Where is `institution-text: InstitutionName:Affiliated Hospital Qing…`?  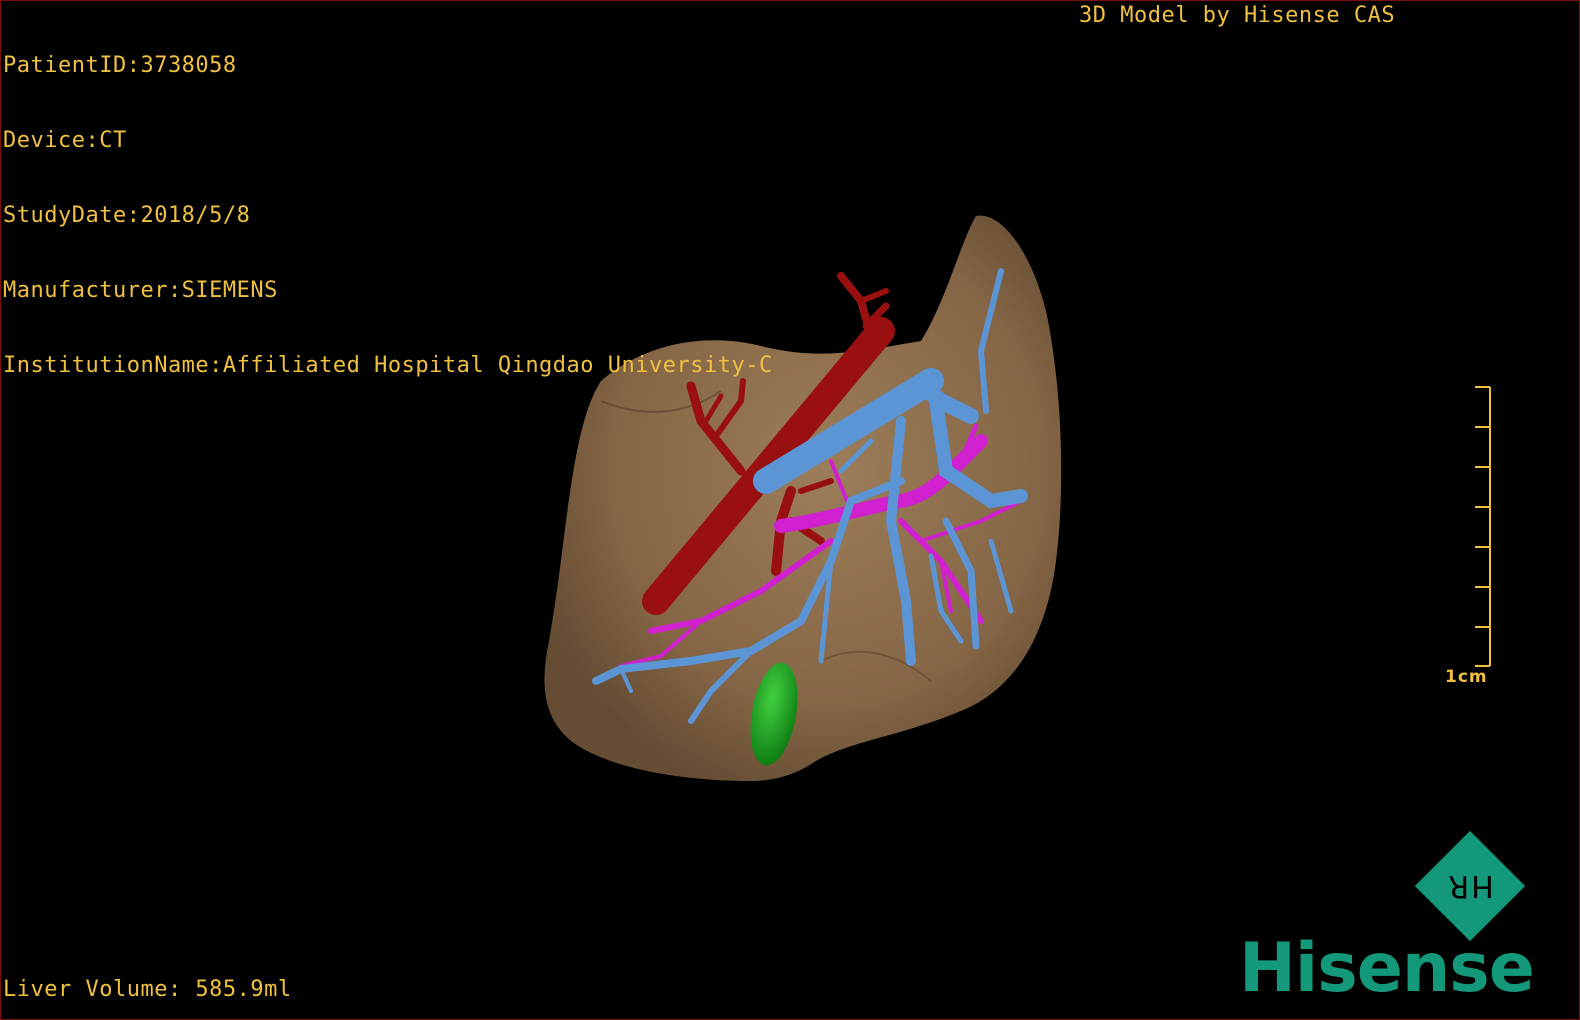 institution-text: InstitutionName:Affiliated Hospital Qing… is located at coordinates (388, 365).